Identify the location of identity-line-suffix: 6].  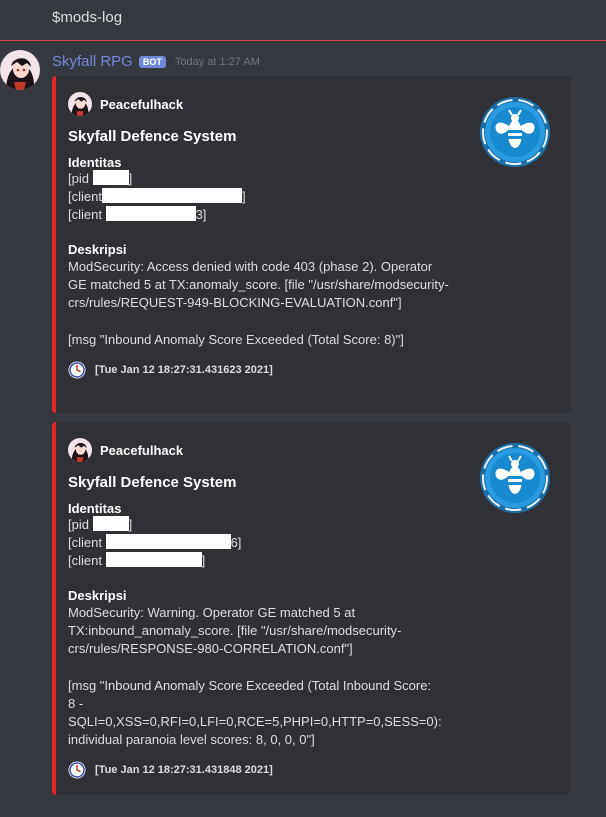
(236, 542).